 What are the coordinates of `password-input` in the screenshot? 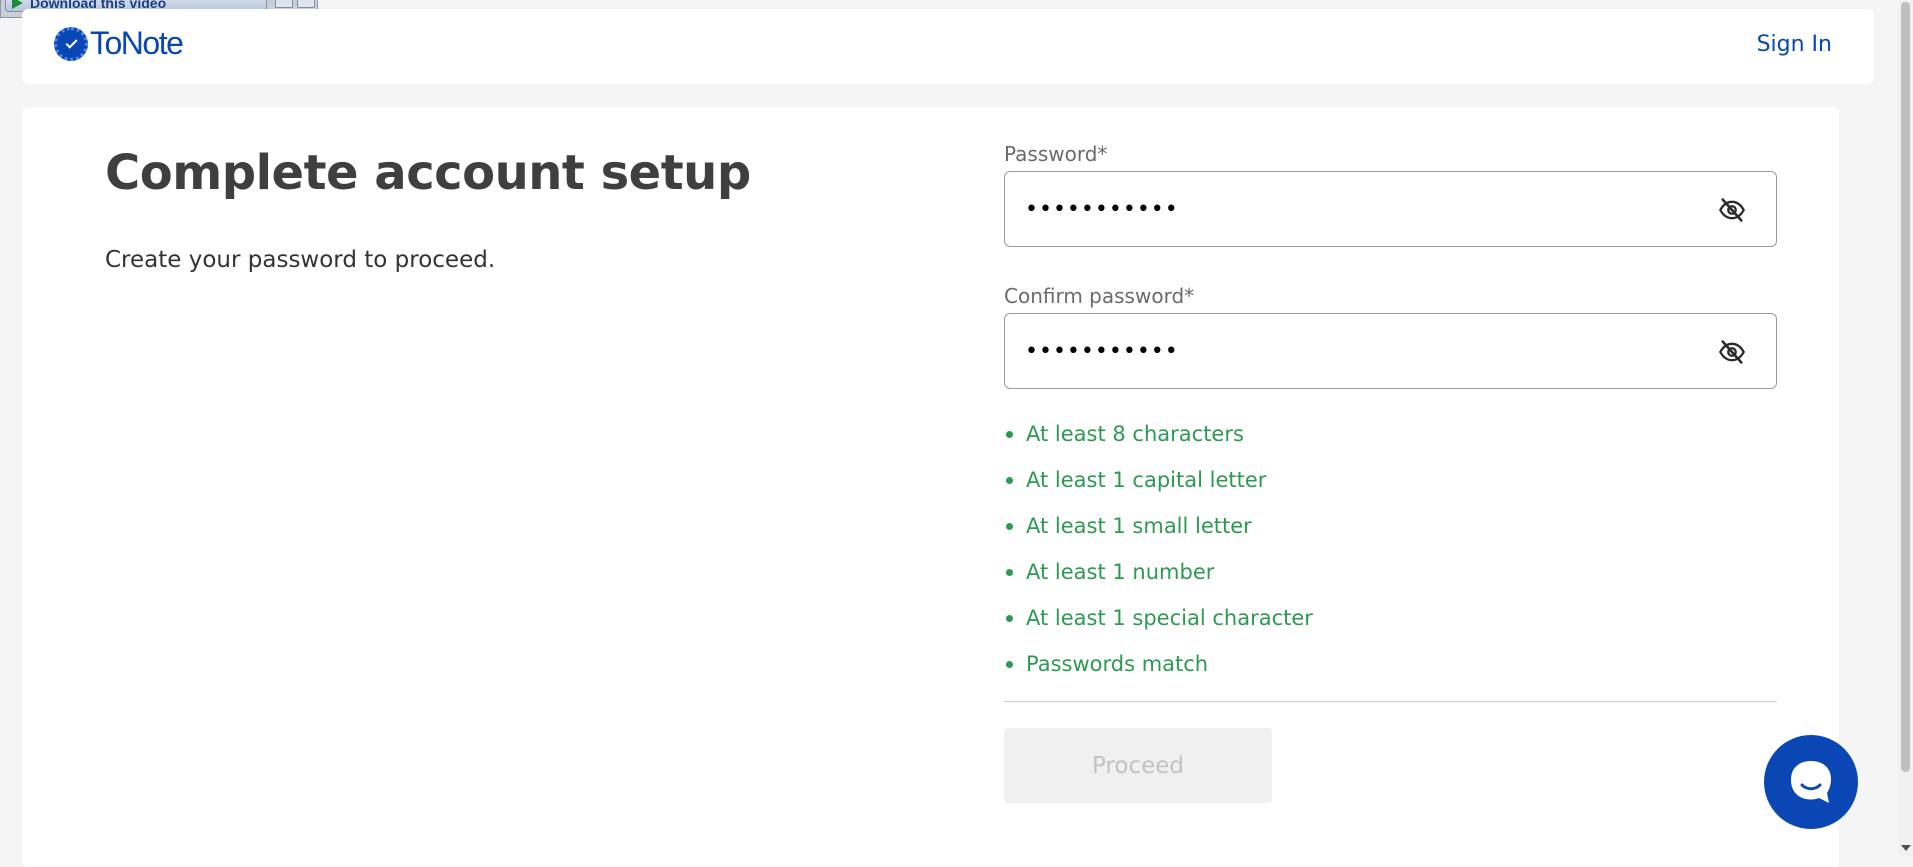 It's located at (1353, 209).